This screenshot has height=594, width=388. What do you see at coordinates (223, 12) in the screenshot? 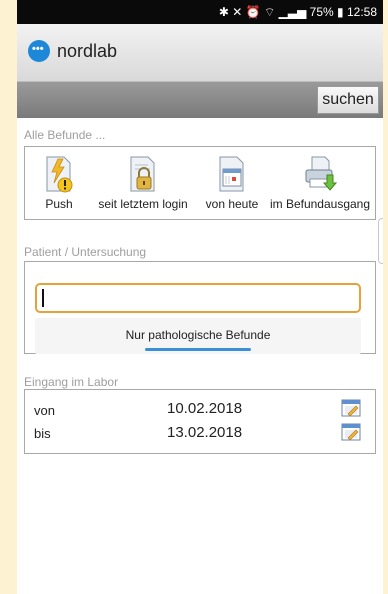
I see `bluetooth-icon: ✱` at bounding box center [223, 12].